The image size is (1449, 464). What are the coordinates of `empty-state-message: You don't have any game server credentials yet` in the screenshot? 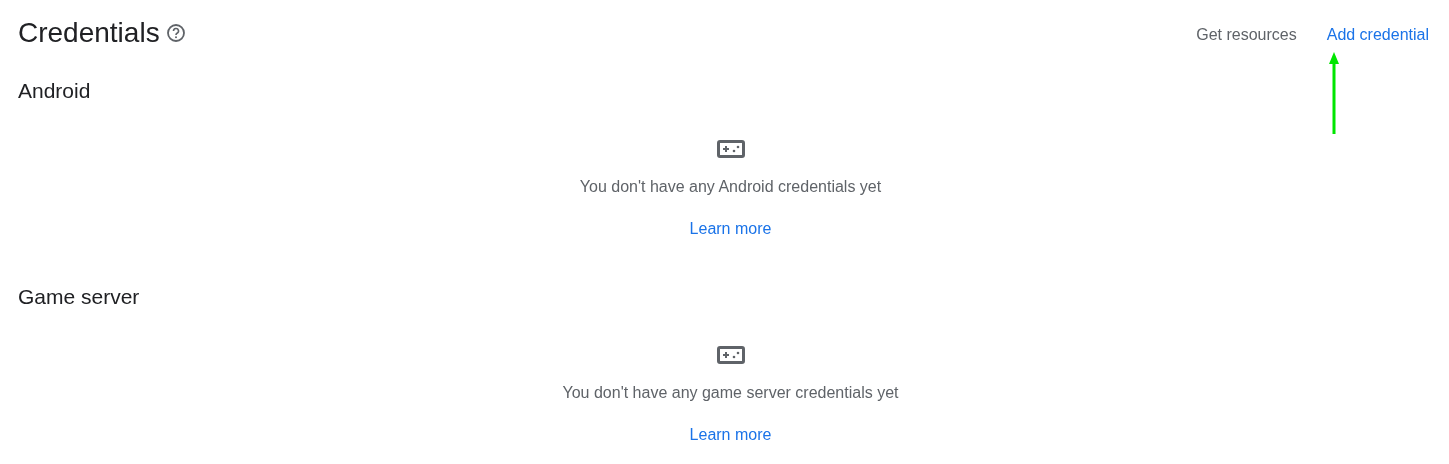 It's located at (730, 393).